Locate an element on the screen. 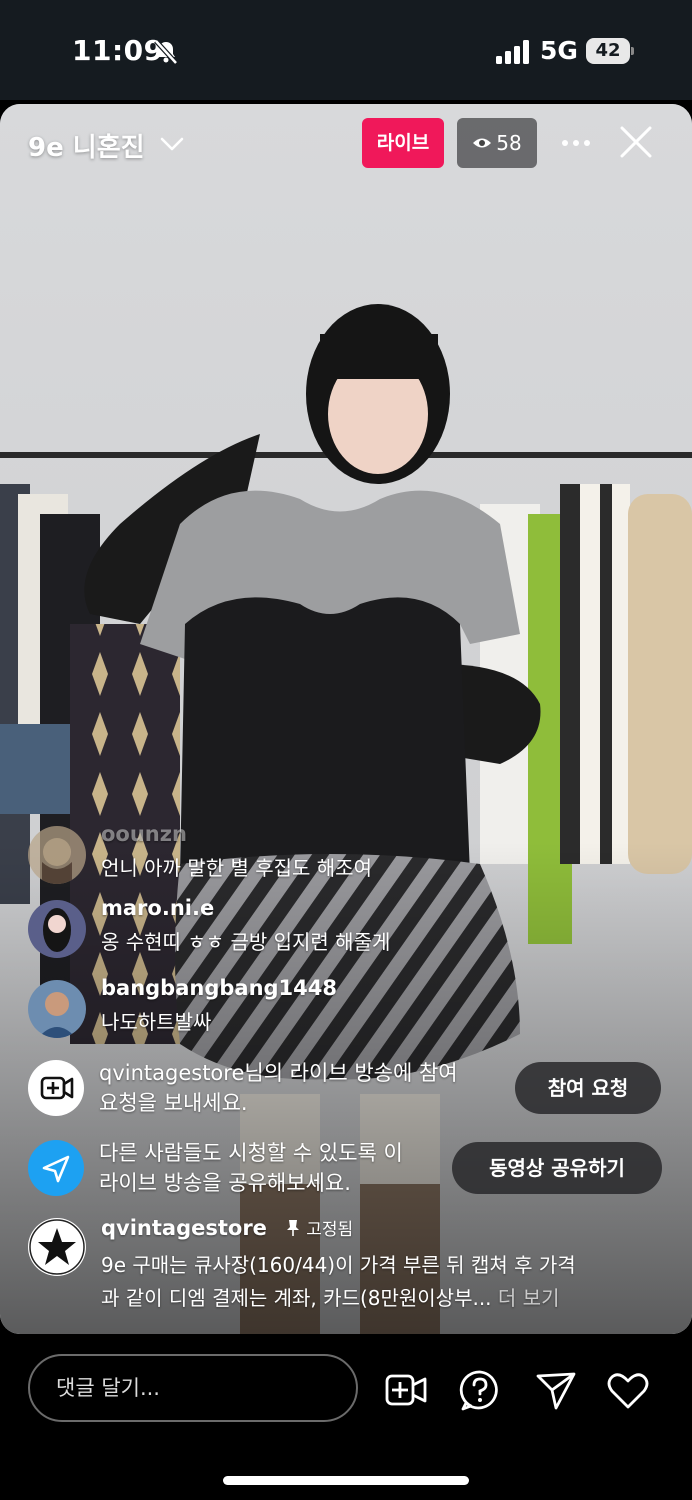 This screenshot has height=1500, width=692. add-guest-video-icon is located at coordinates (406, 1390).